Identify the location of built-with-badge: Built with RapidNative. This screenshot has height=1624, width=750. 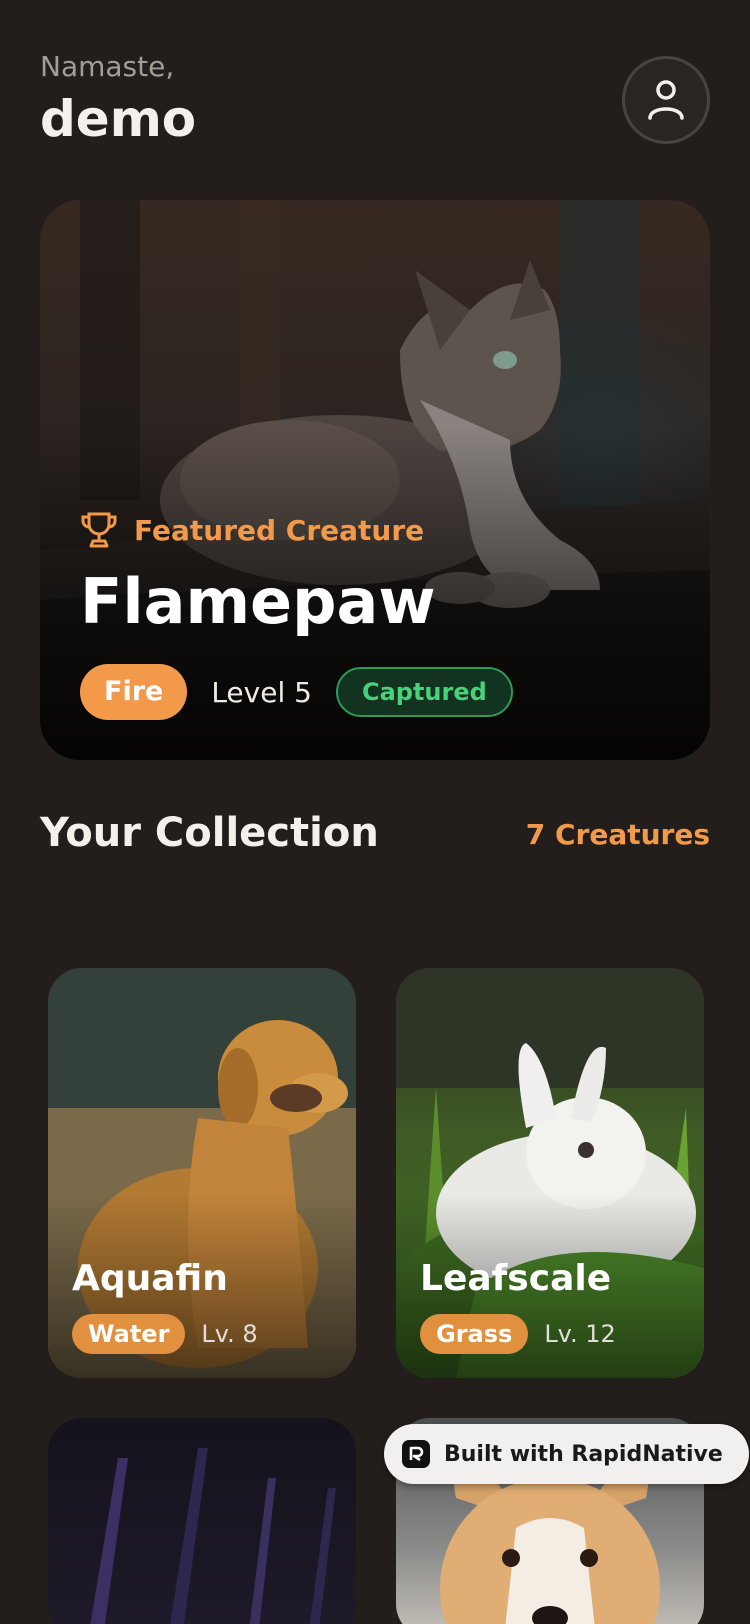
(566, 1454).